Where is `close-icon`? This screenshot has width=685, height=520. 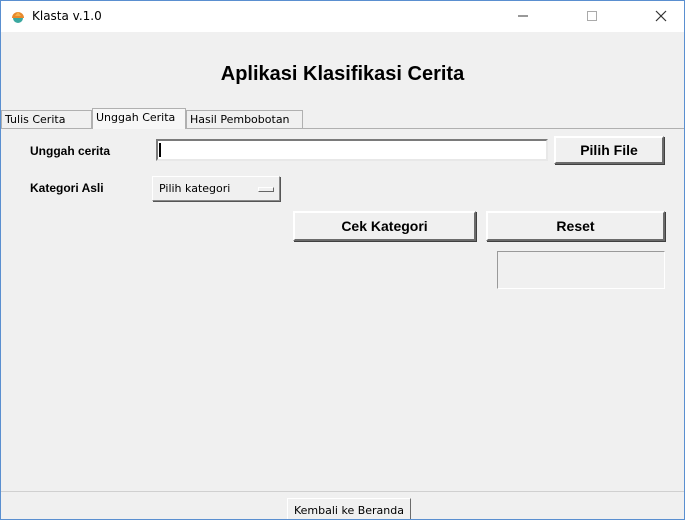
close-icon is located at coordinates (661, 16).